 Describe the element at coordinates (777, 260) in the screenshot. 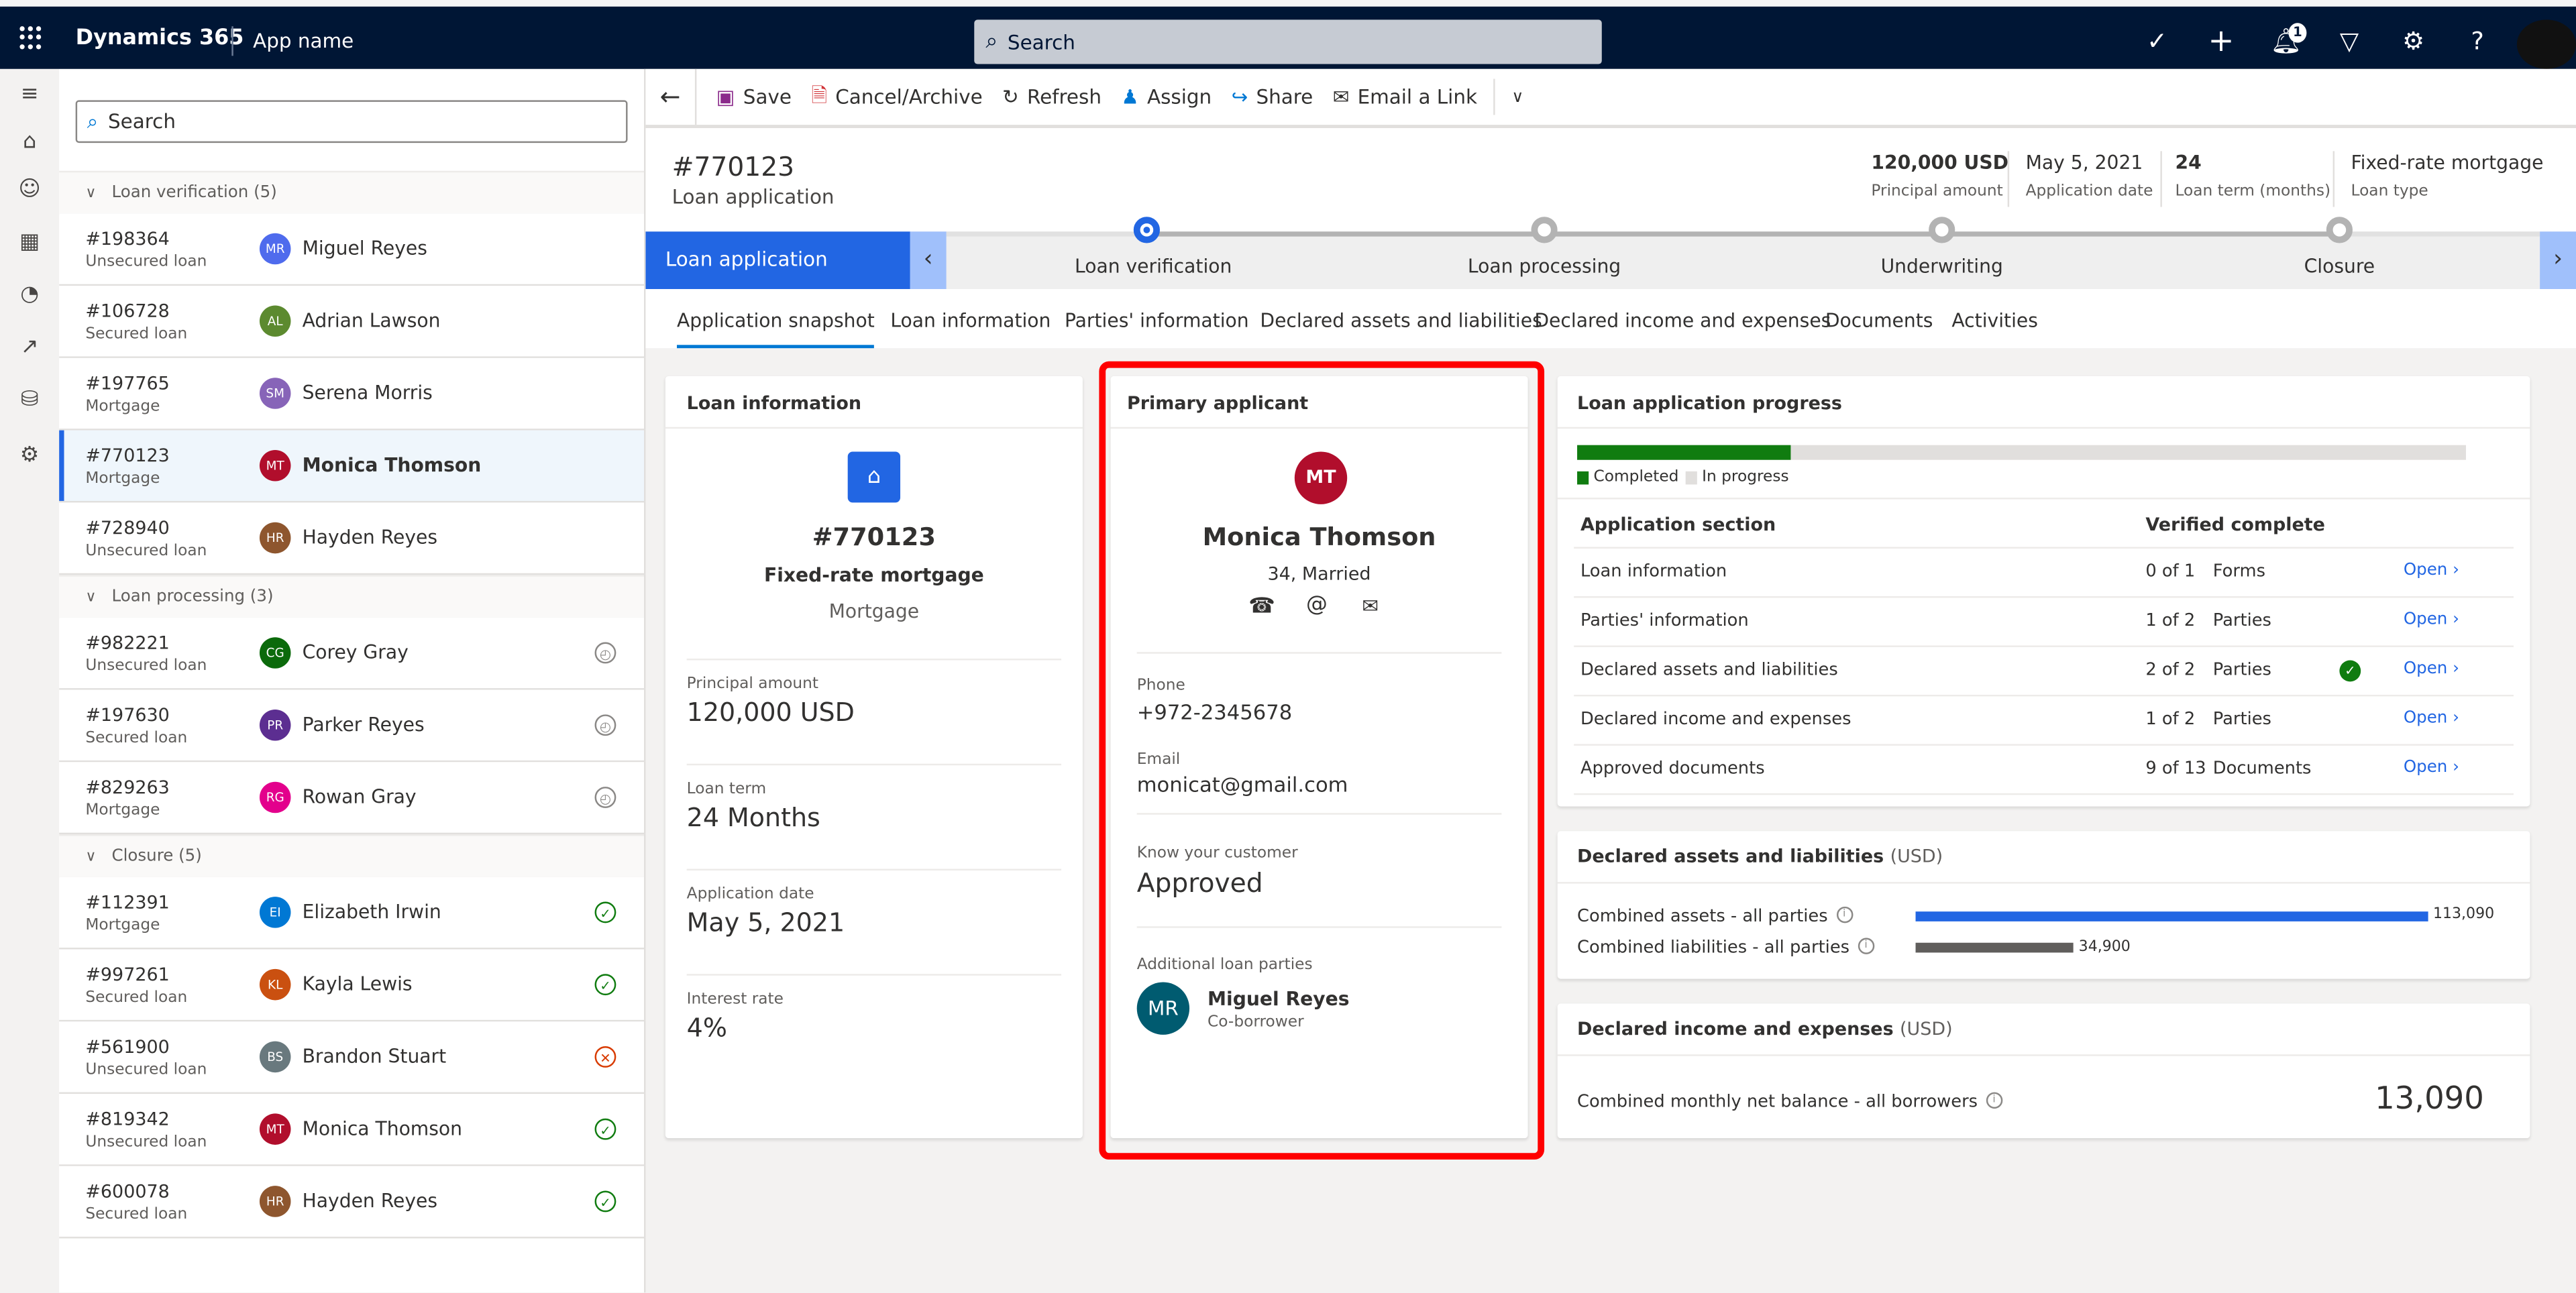

I see `bpf-active-process: Loan application` at that location.